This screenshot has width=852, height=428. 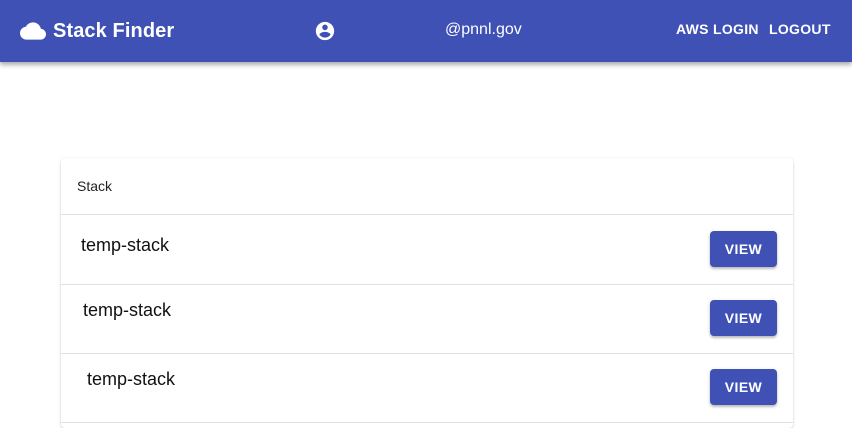 What do you see at coordinates (483, 29) in the screenshot?
I see `user-email: @pnnl.gov` at bounding box center [483, 29].